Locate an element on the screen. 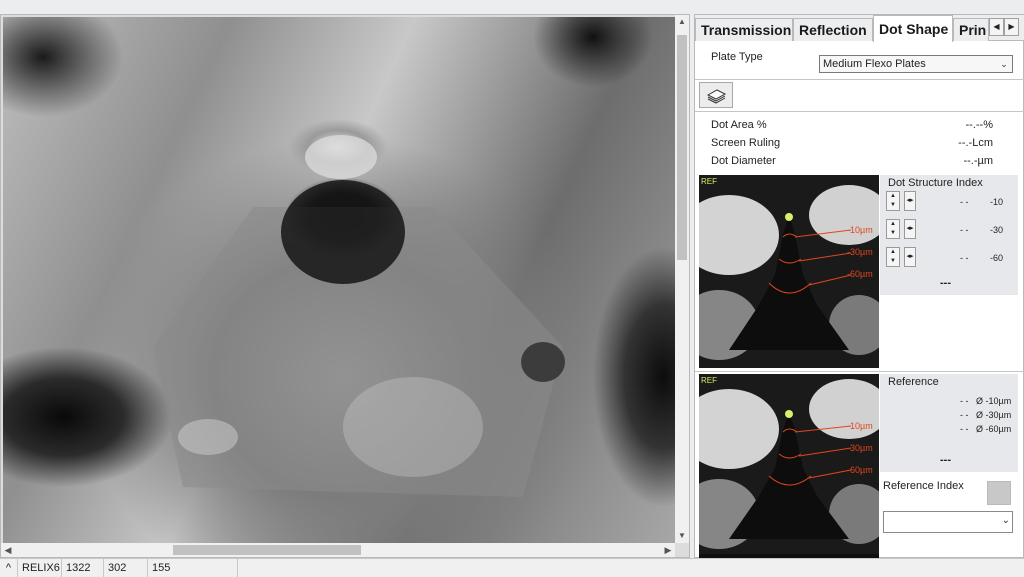 The width and height of the screenshot is (1024, 577). layers-icon is located at coordinates (716, 96).